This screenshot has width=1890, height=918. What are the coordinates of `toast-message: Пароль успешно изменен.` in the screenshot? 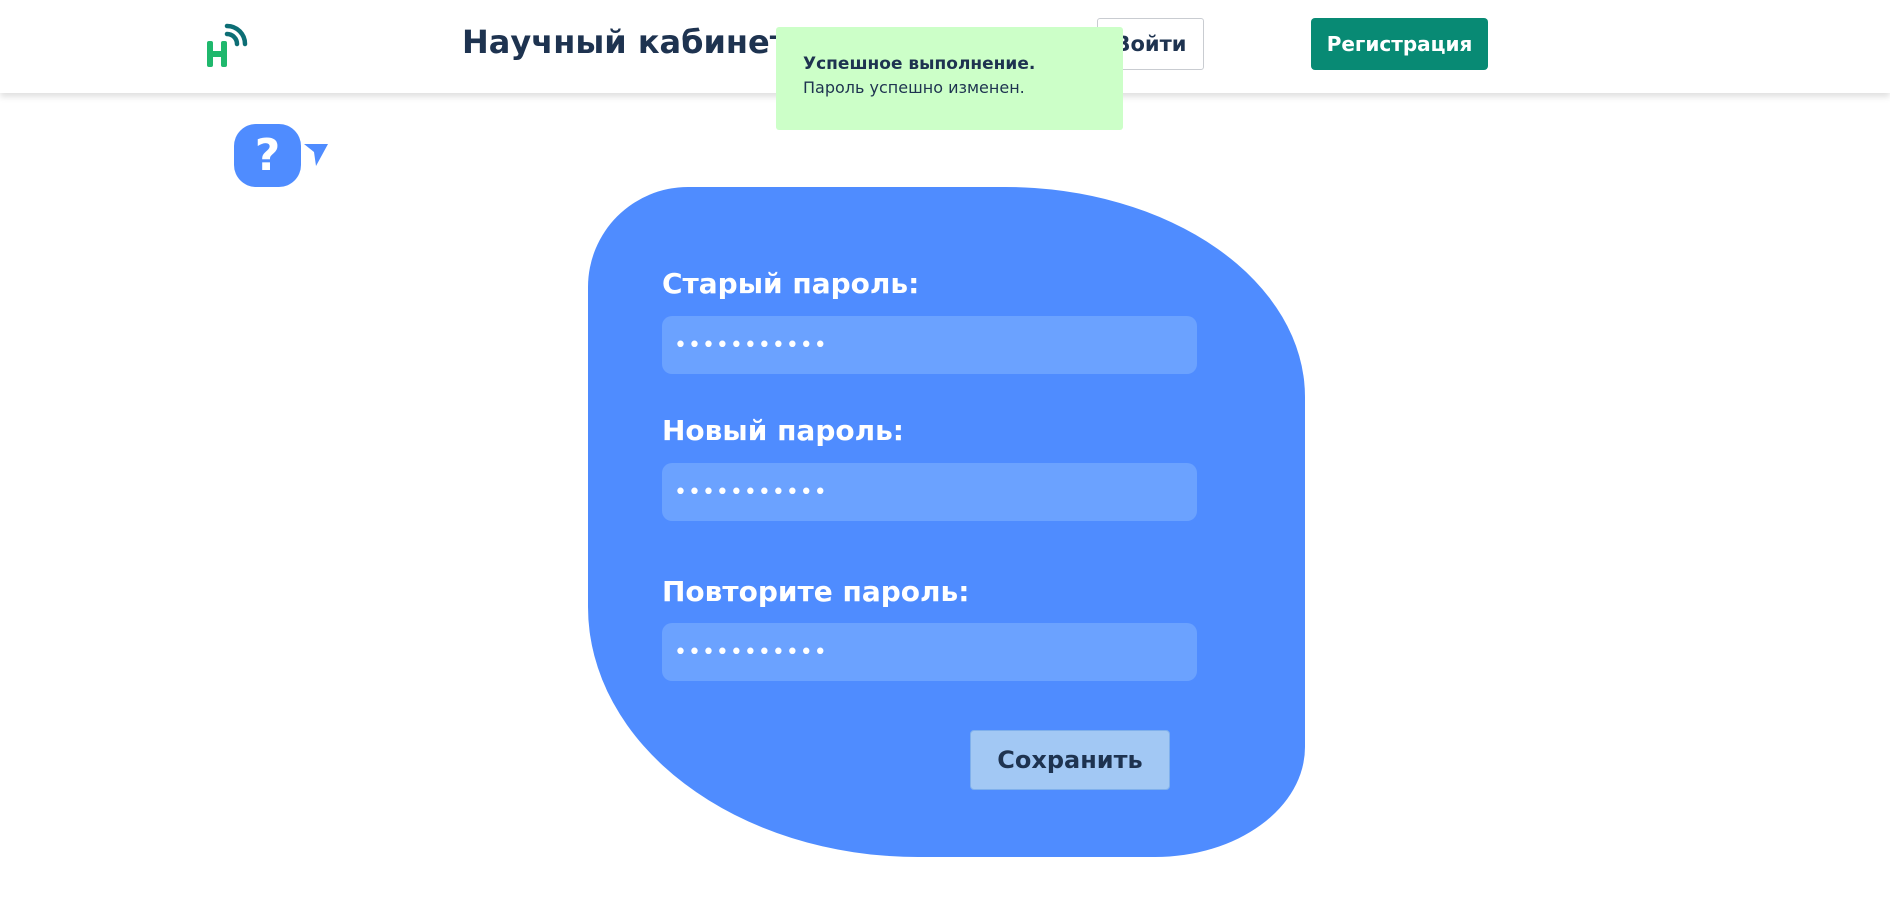 It's located at (914, 87).